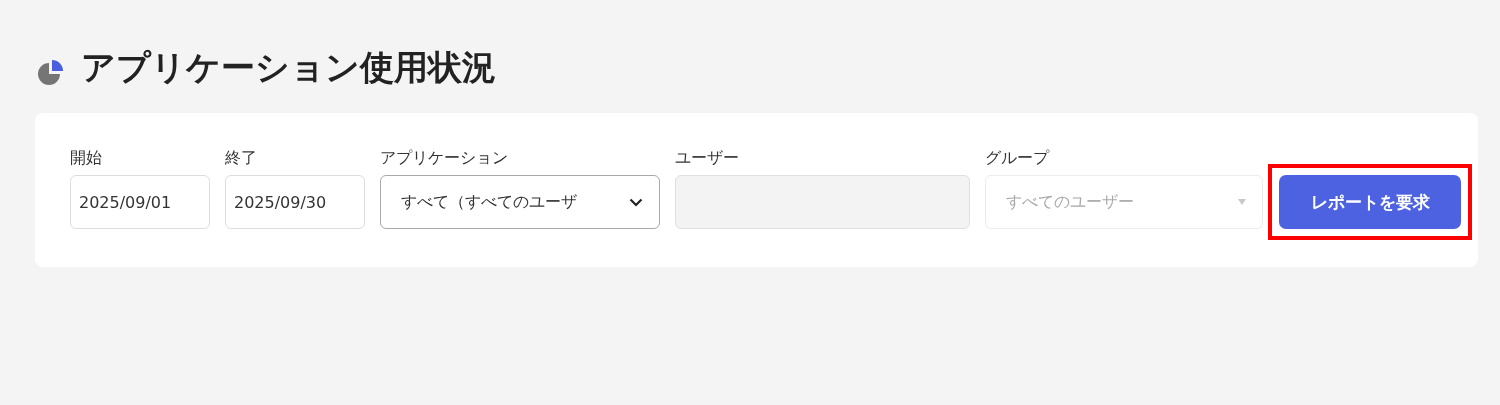 This screenshot has height=405, width=1500. I want to click on page-title: アプリケーション使用状況, so click(288, 67).